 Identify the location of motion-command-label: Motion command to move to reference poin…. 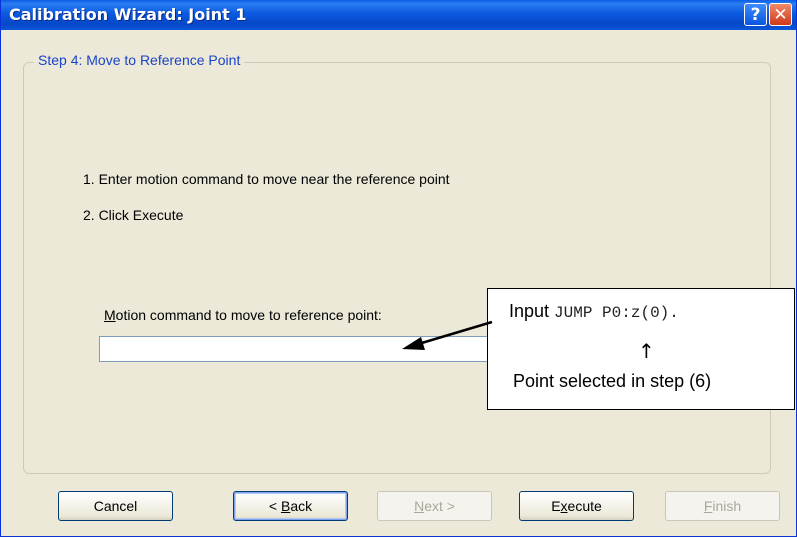
(243, 315).